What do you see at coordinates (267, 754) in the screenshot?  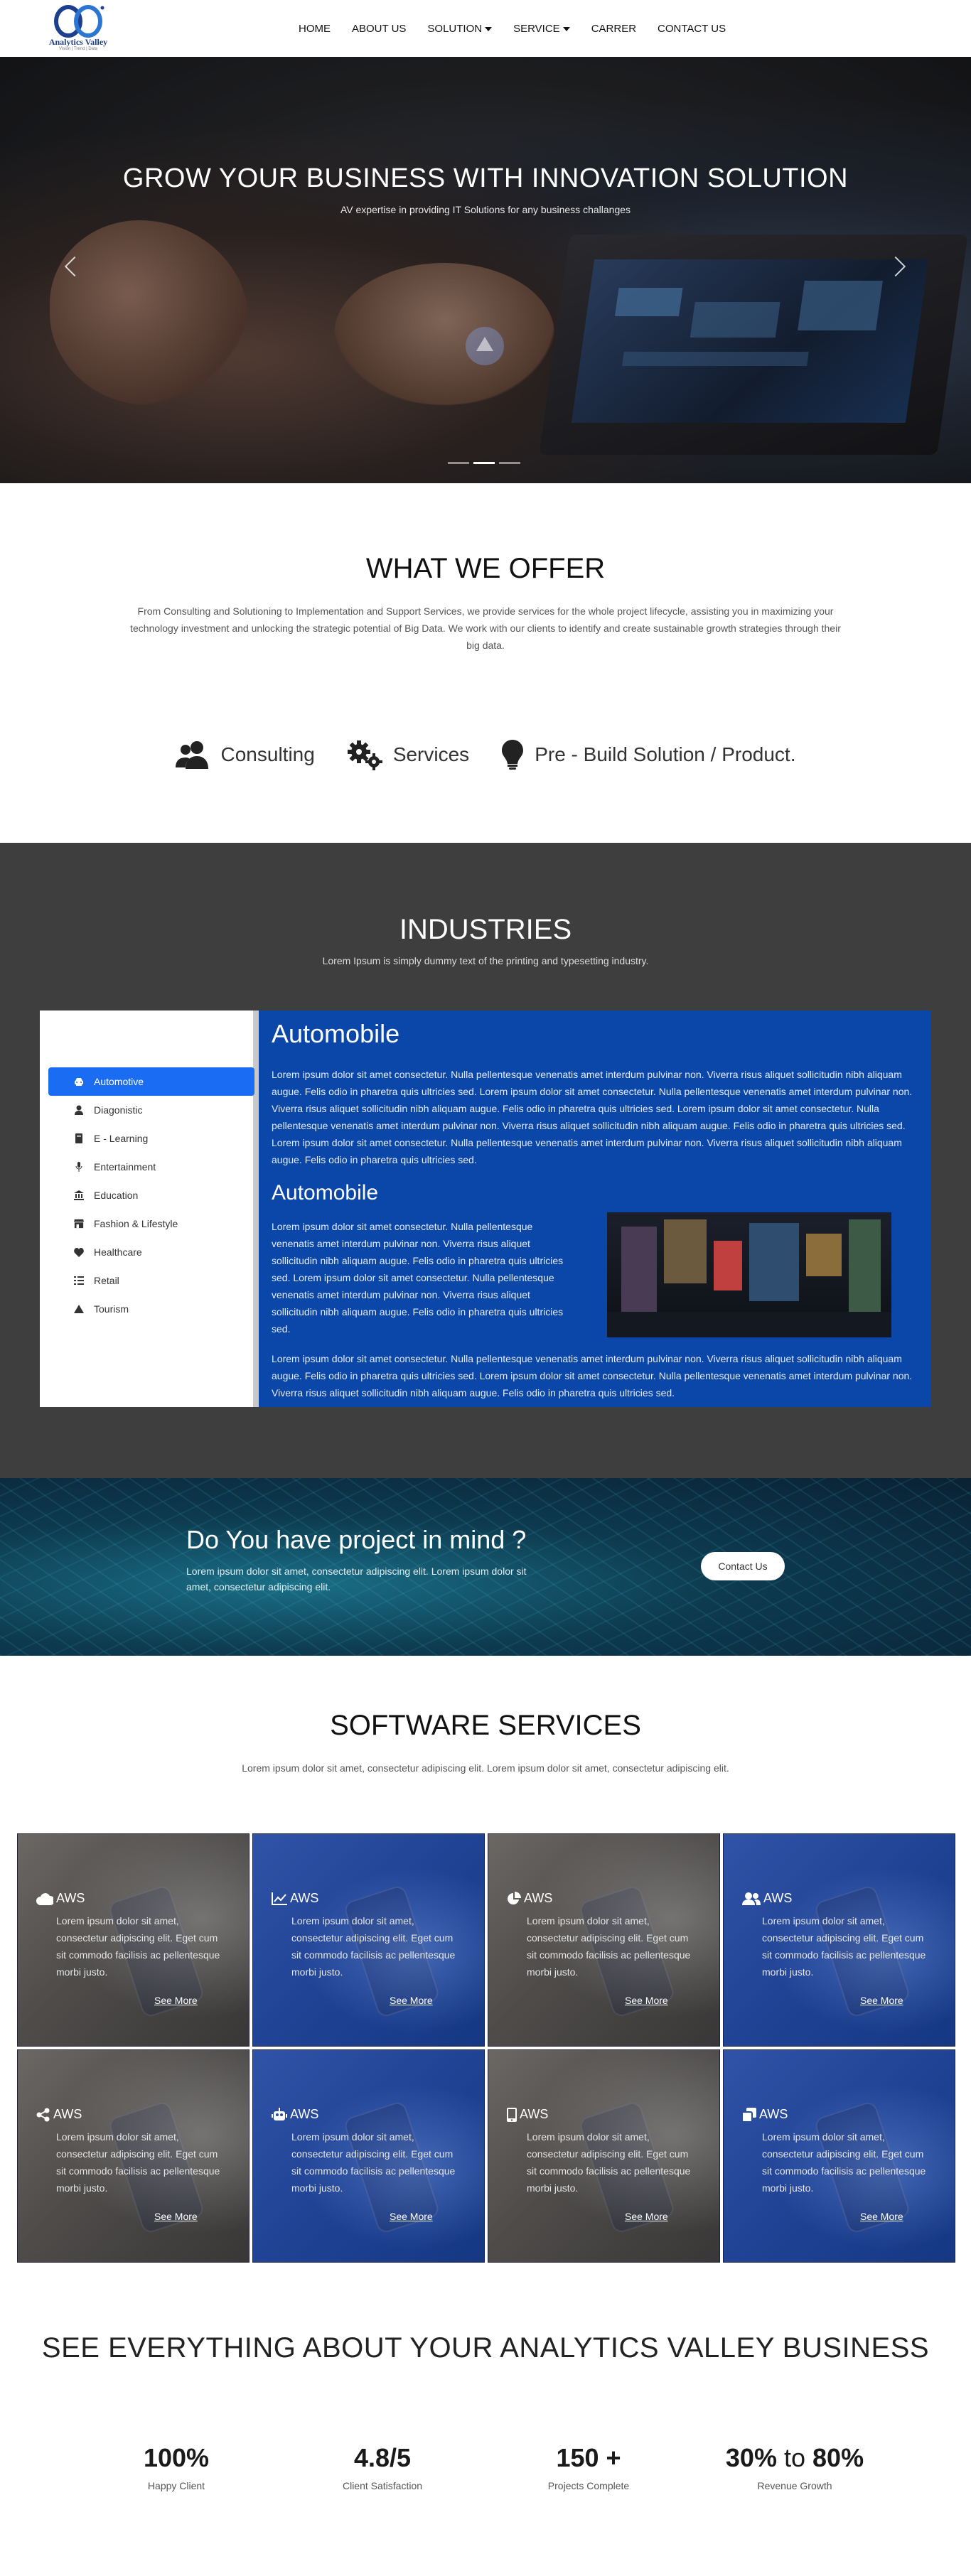 I see `offer-consulting-label: Consulting` at bounding box center [267, 754].